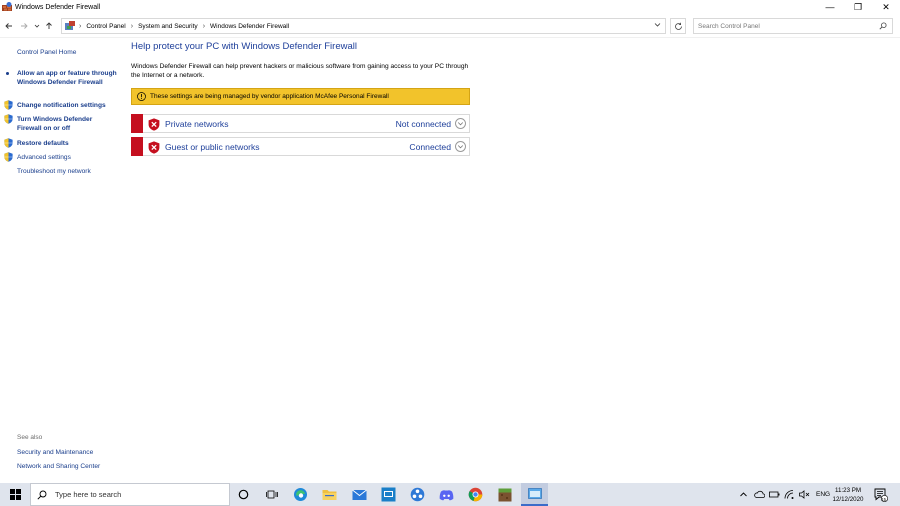 This screenshot has height=506, width=900. I want to click on control-panel-window-icon, so click(534, 493).